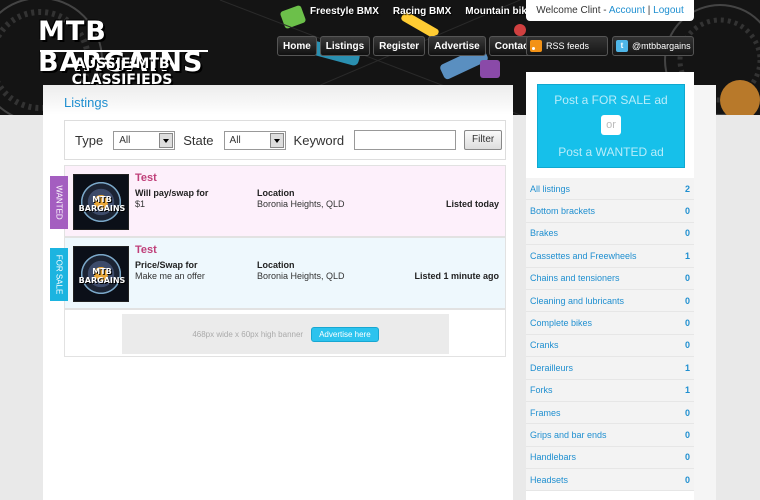 The image size is (760, 500). What do you see at coordinates (610, 390) in the screenshot?
I see `category-item: Forks 1` at bounding box center [610, 390].